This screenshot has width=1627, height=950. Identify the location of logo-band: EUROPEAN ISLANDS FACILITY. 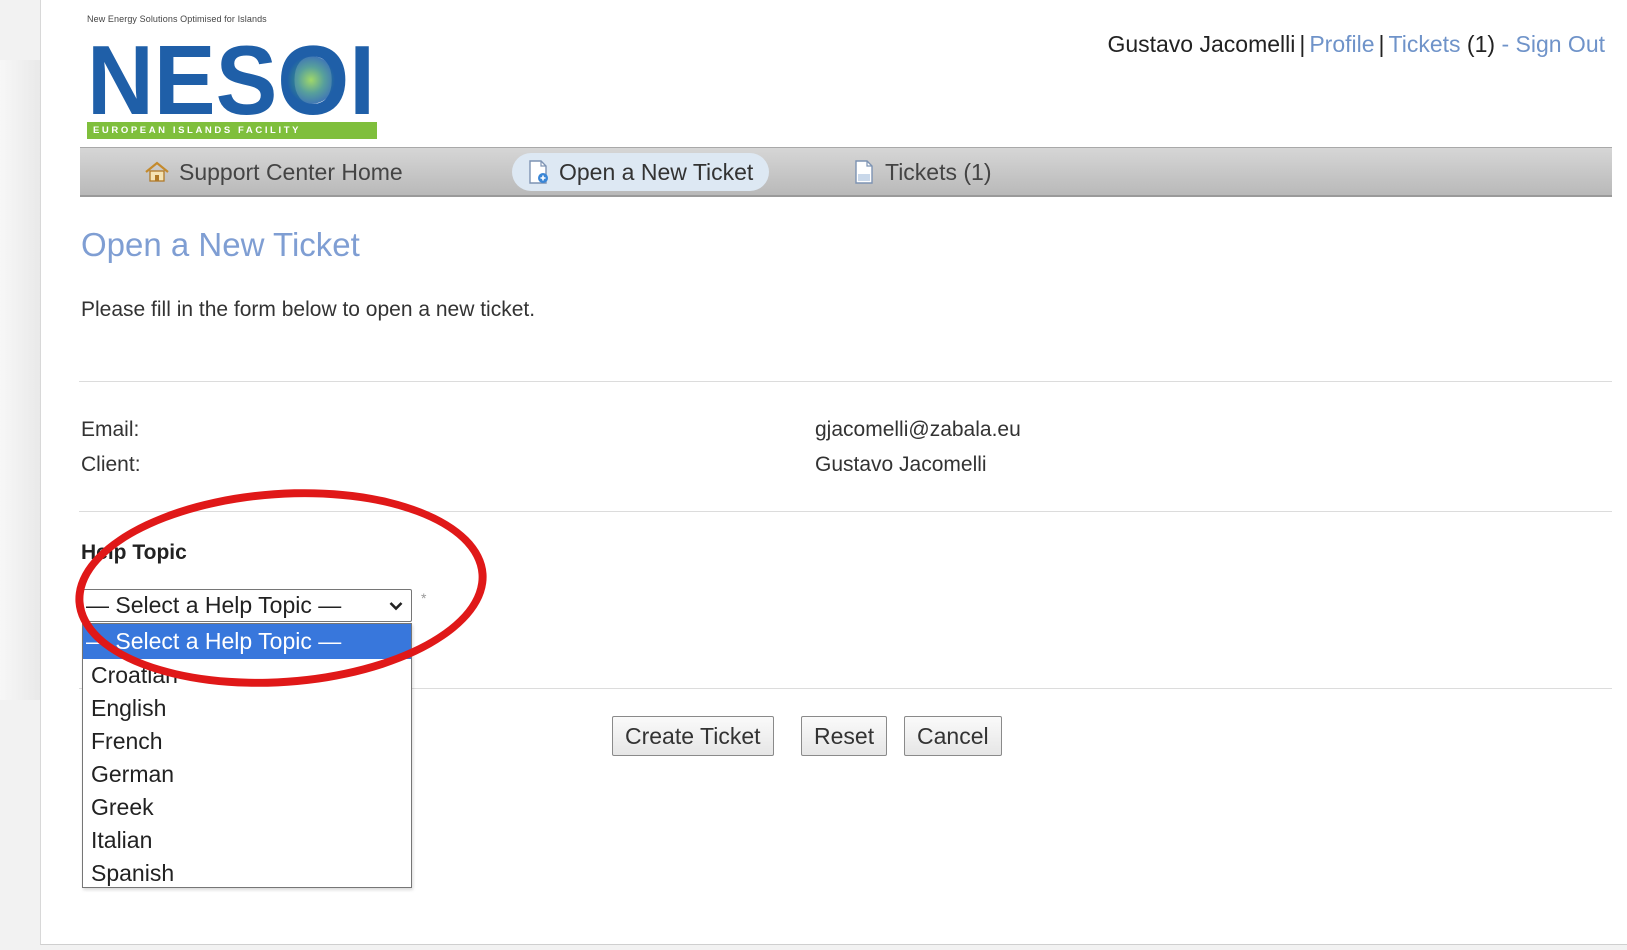
(232, 130).